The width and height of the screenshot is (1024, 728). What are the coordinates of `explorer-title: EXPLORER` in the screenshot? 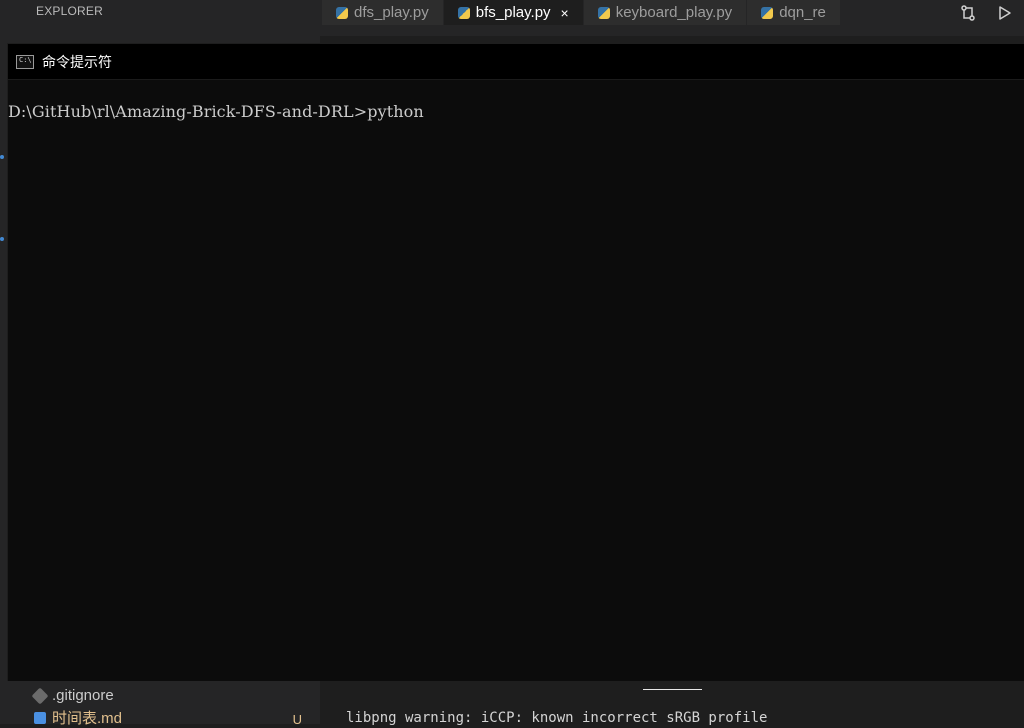 It's located at (69, 11).